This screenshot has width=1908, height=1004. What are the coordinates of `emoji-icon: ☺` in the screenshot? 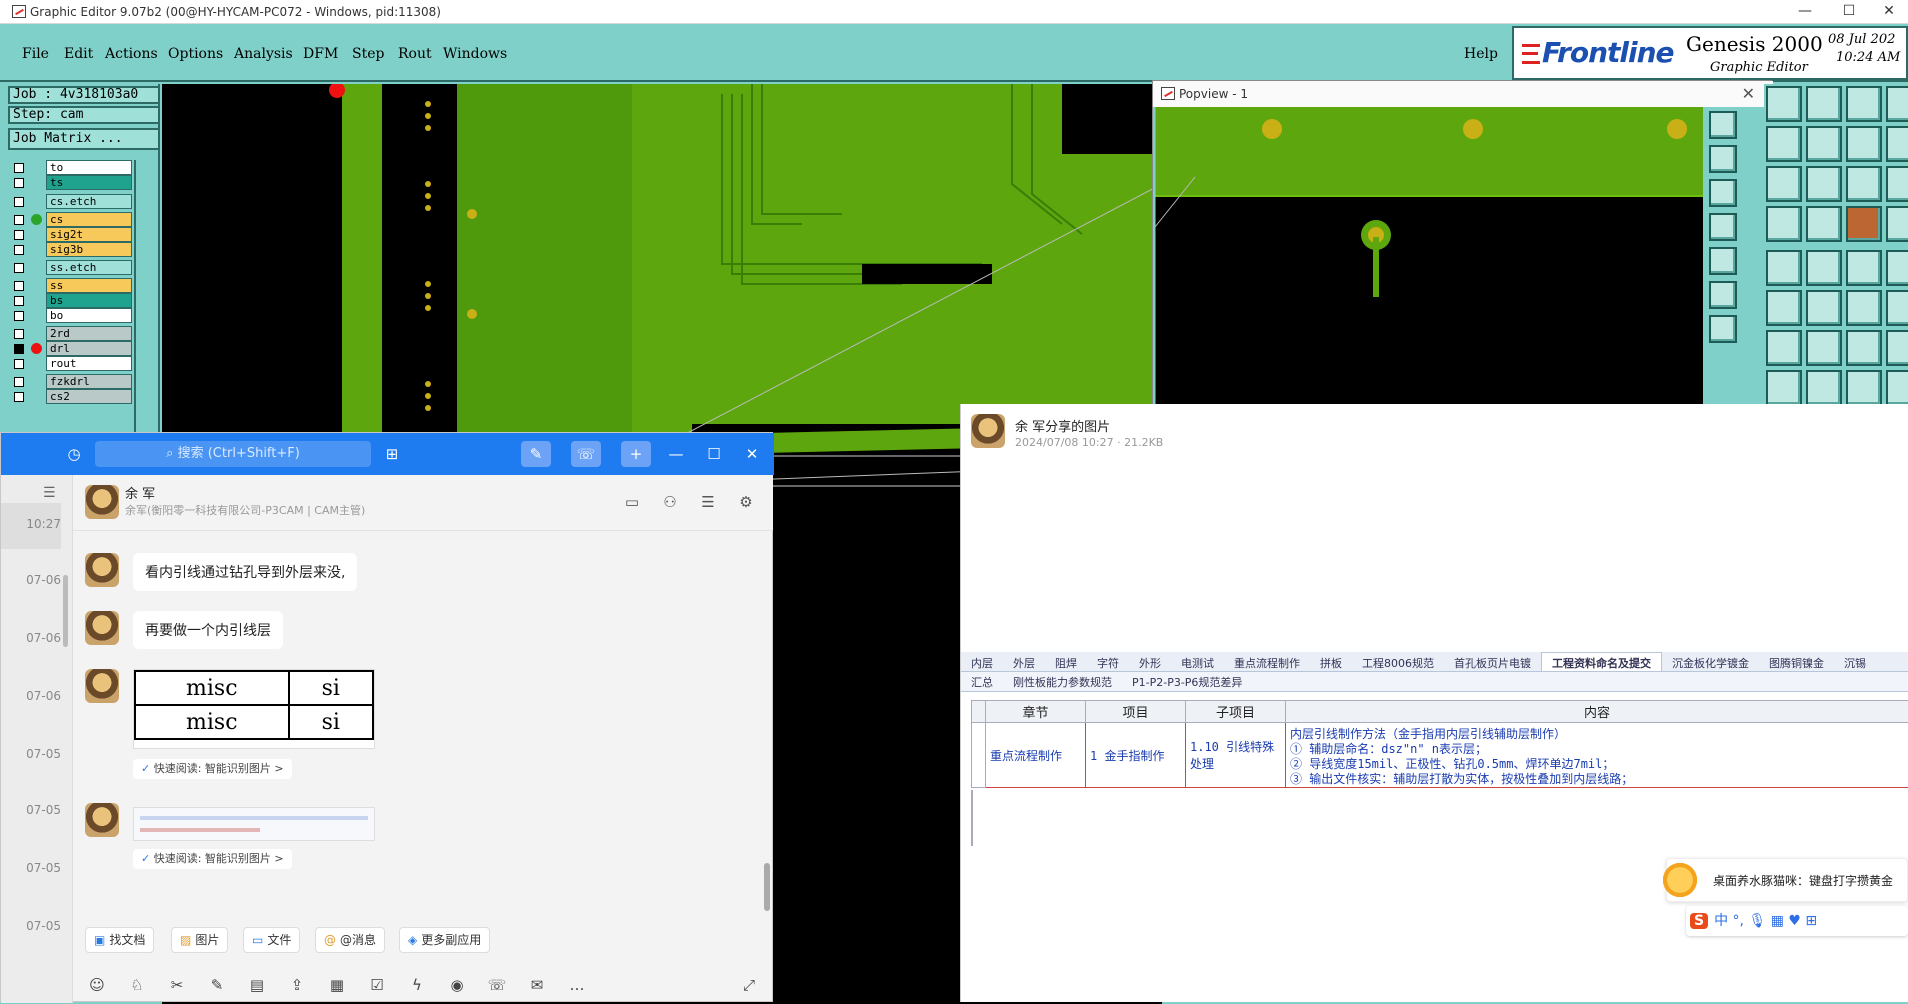 It's located at (97, 985).